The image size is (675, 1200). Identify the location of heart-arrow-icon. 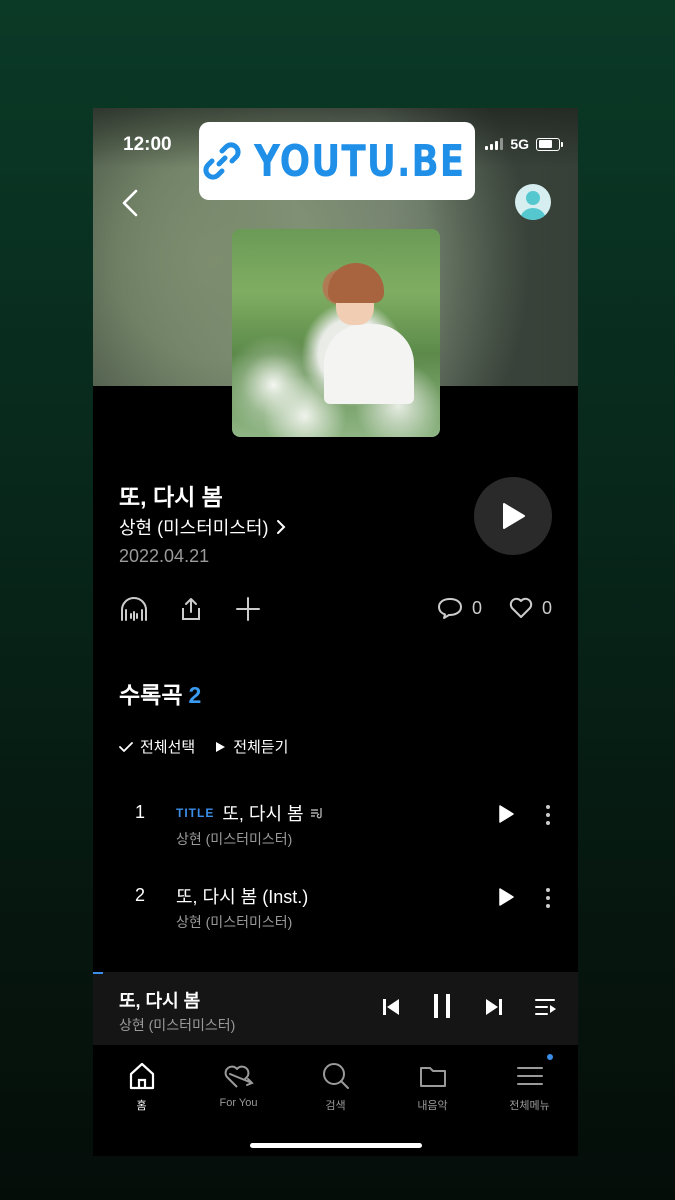
(239, 1076).